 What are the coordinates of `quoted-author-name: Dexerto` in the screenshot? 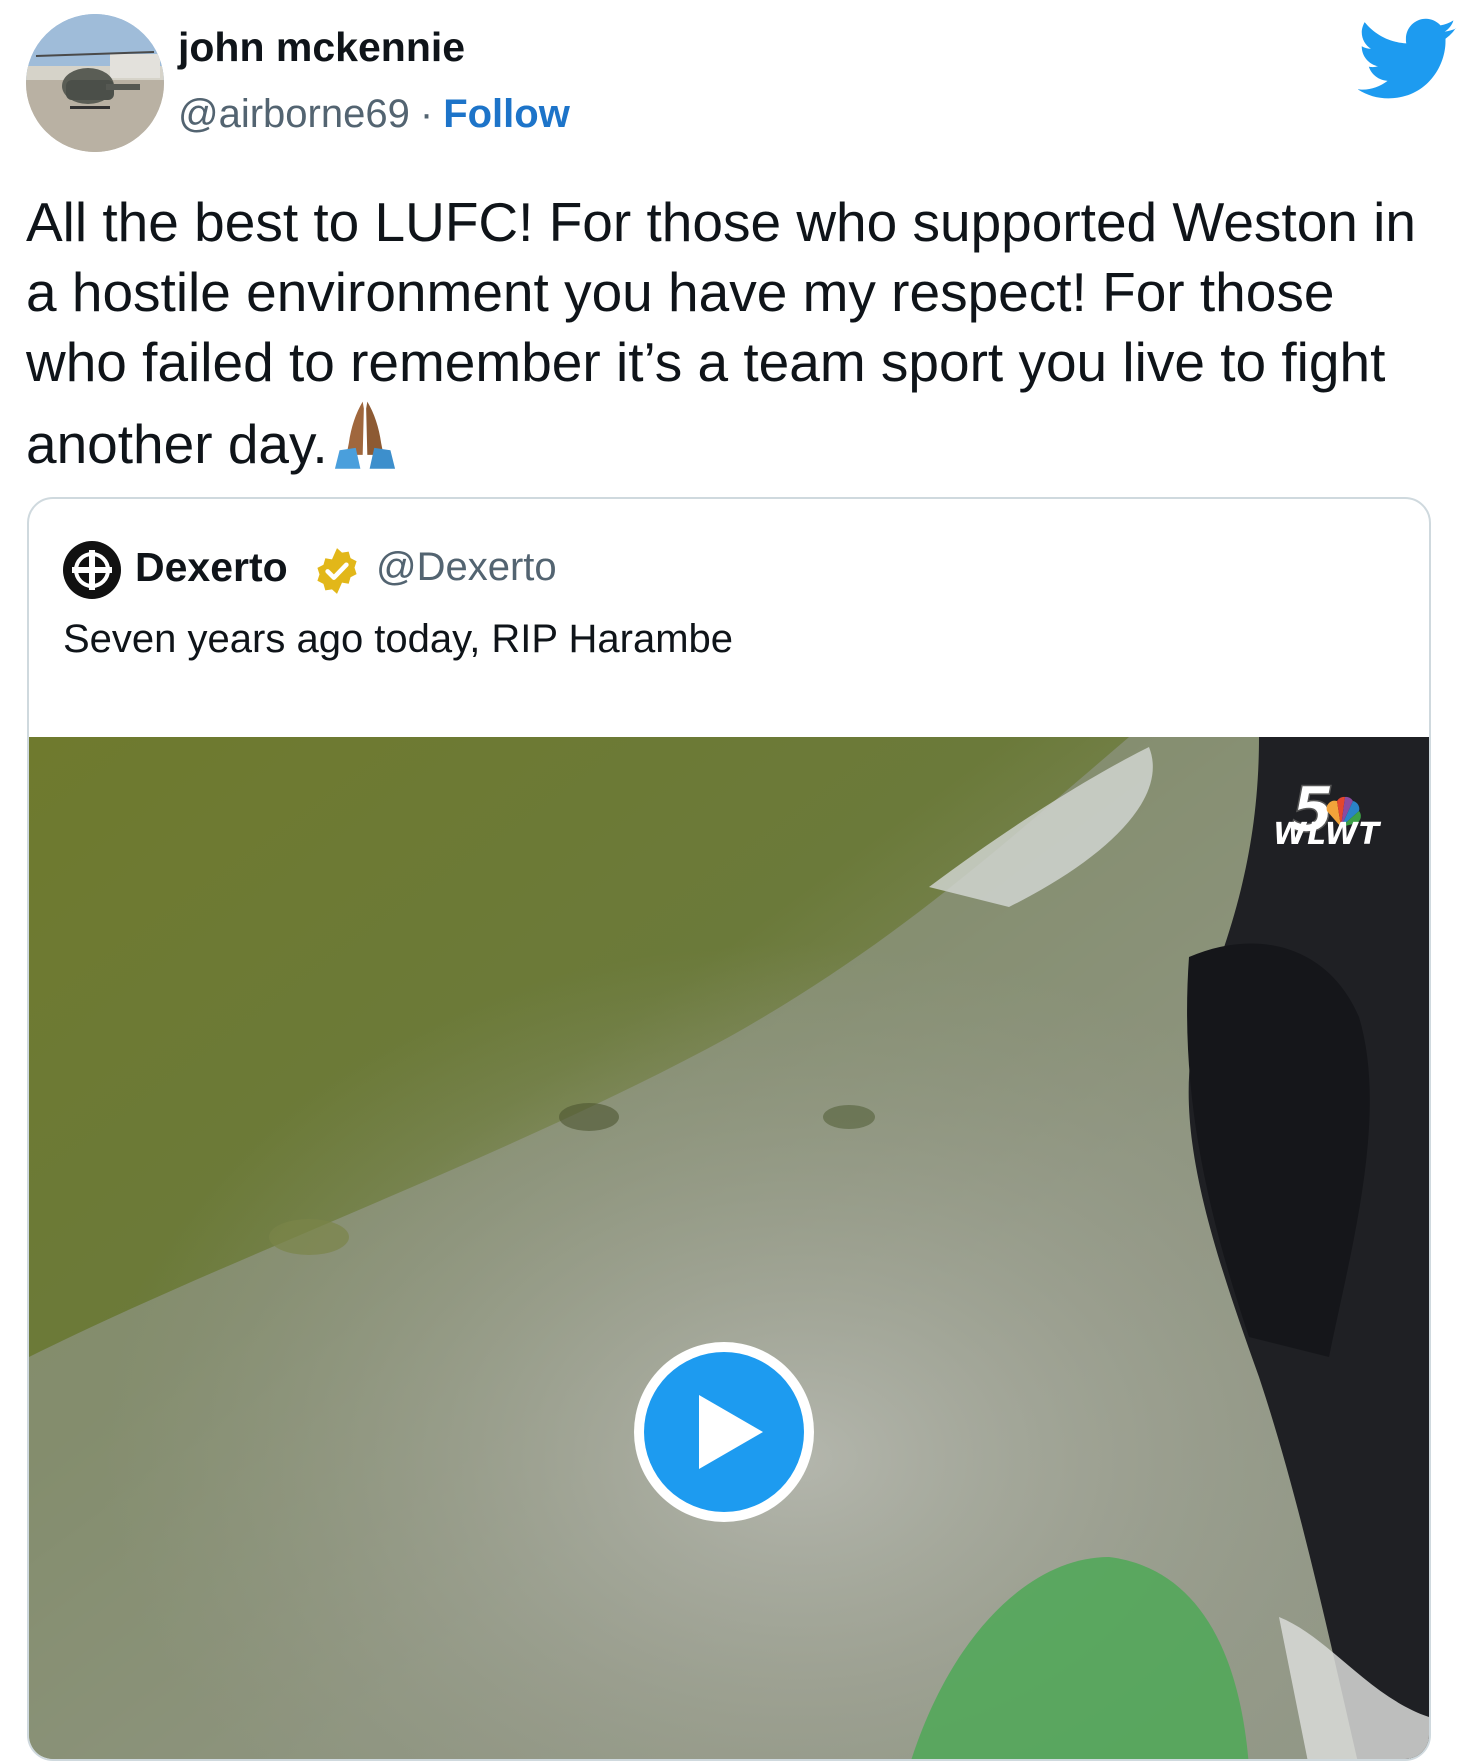 It's located at (211, 567).